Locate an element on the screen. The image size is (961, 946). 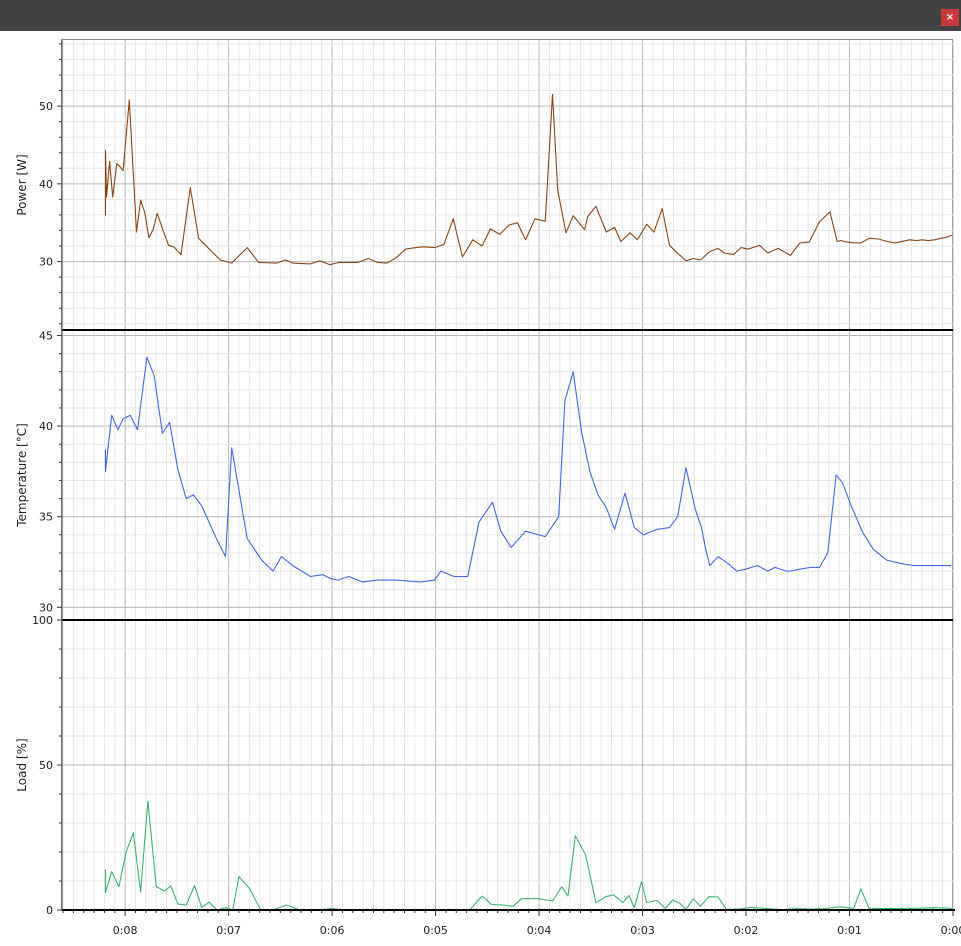
x-tick-label: 0:01 is located at coordinates (849, 930).